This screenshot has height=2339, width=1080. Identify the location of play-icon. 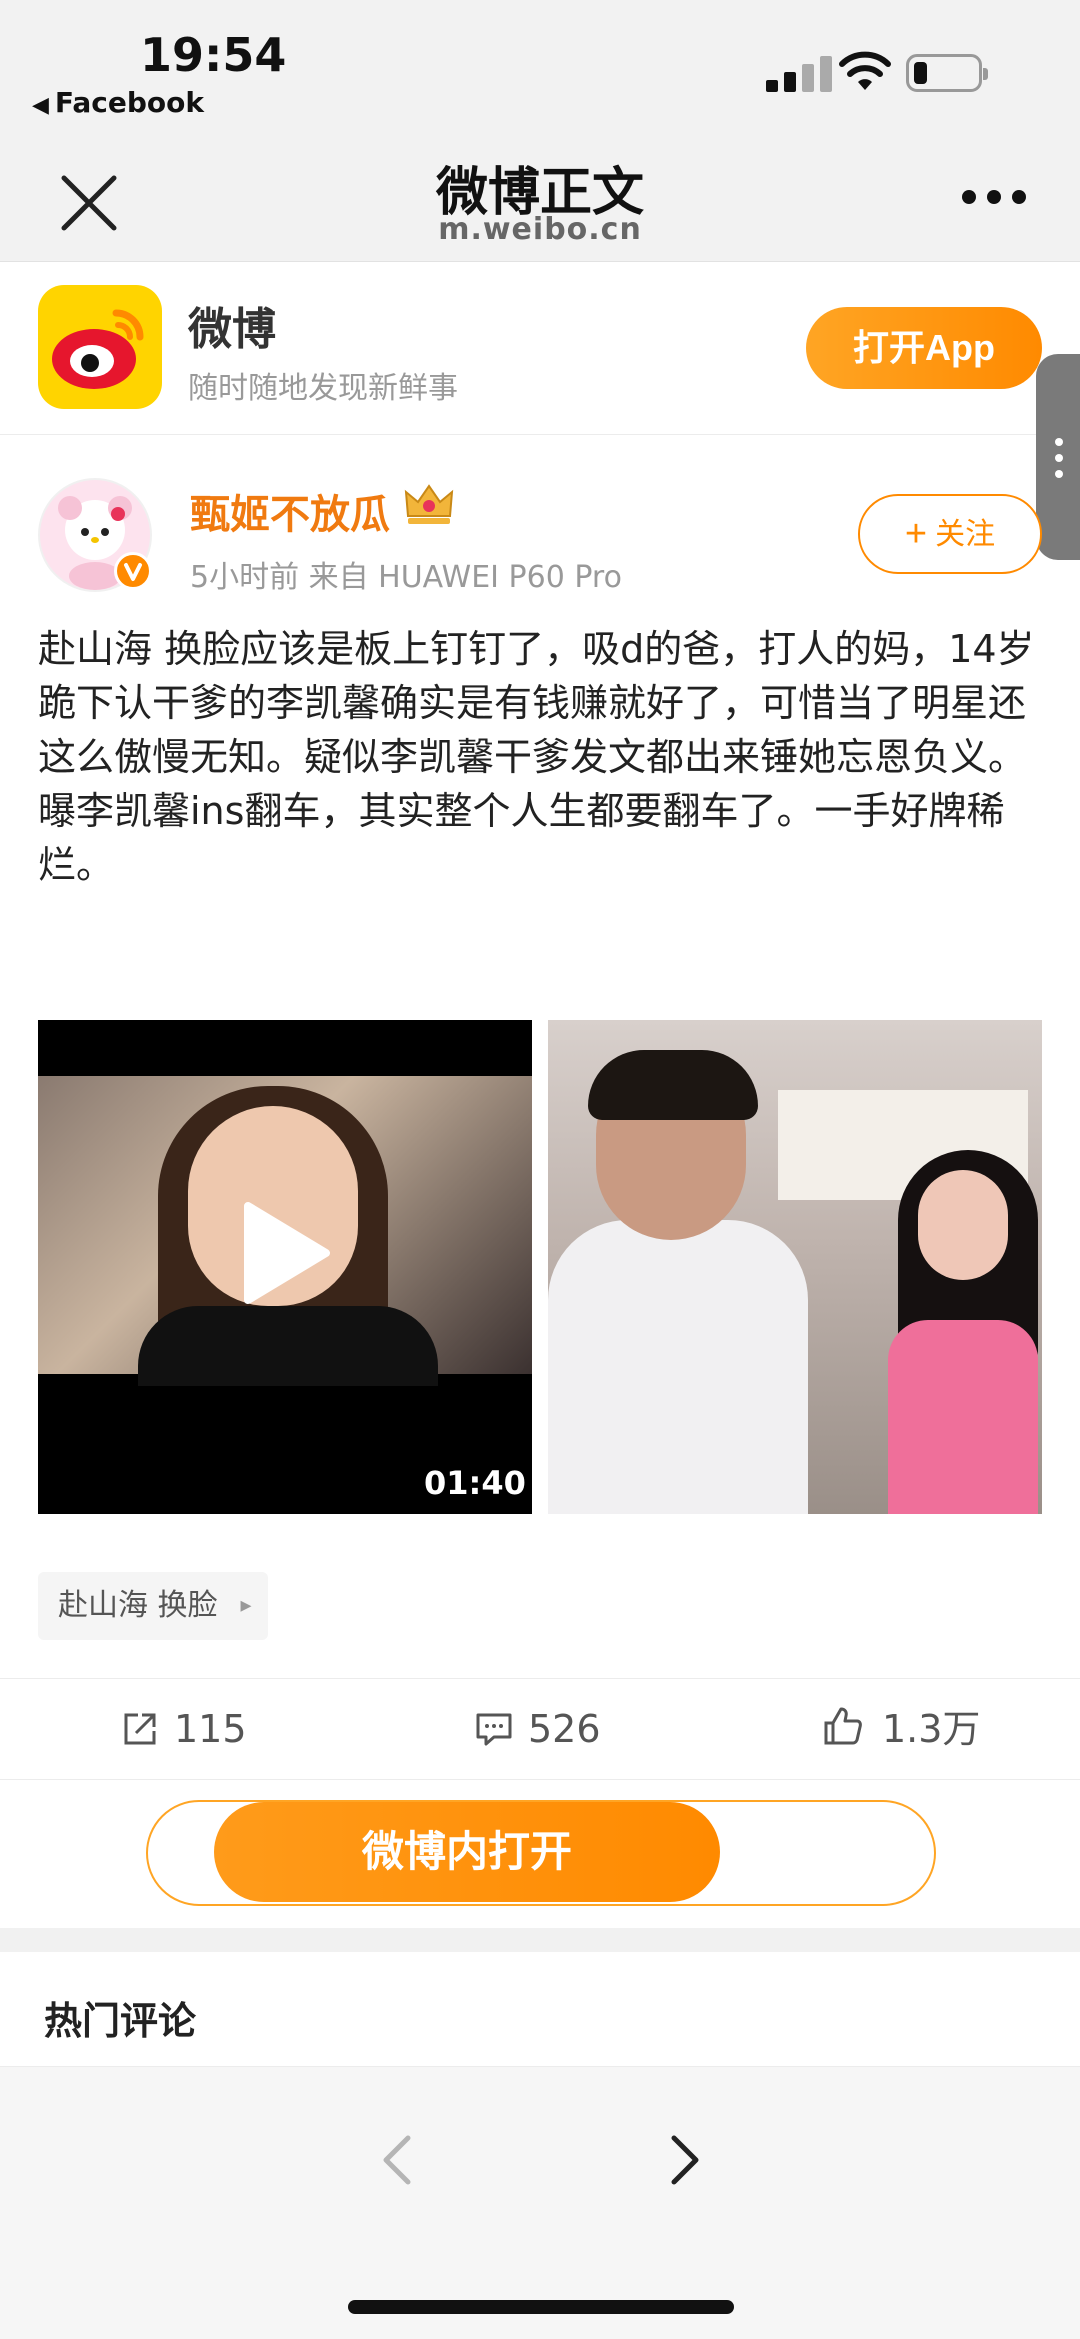
(284, 1253).